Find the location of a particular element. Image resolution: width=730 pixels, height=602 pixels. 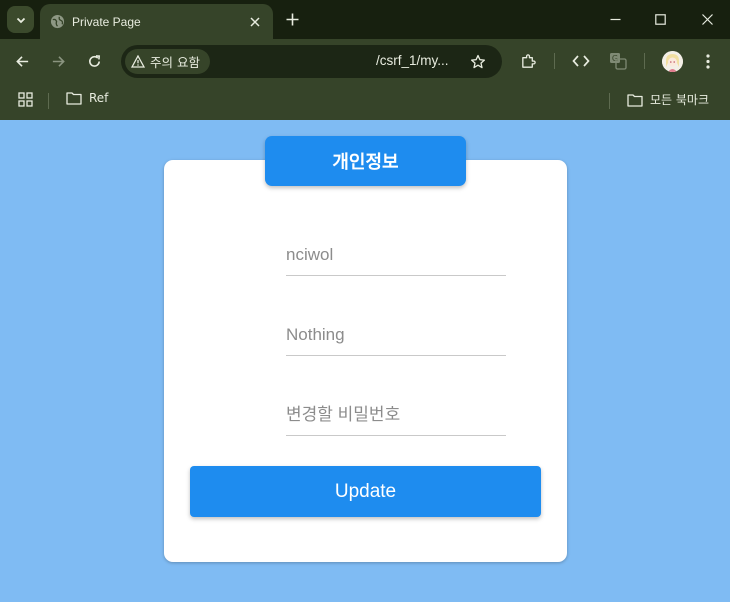

browser-tab: Private Page is located at coordinates (156, 21).